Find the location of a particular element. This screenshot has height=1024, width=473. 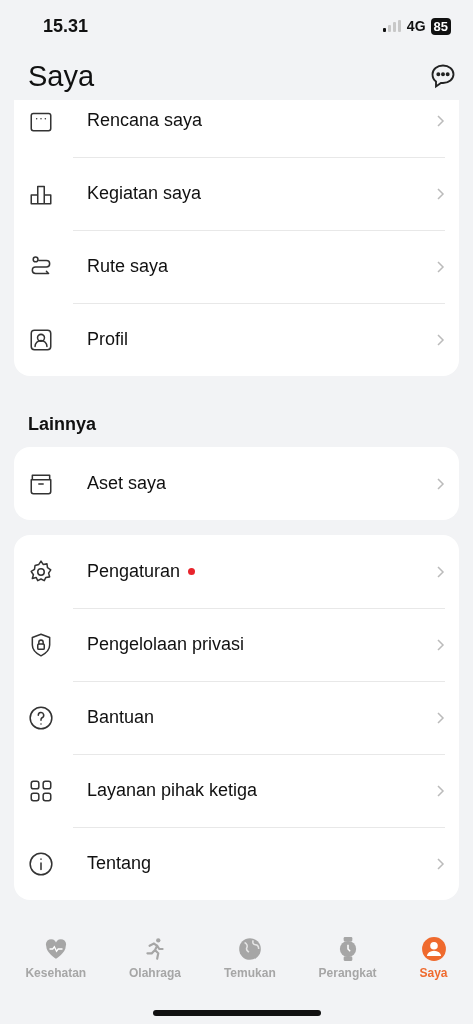

menu-label: Kegiatan saya is located at coordinates (144, 193).